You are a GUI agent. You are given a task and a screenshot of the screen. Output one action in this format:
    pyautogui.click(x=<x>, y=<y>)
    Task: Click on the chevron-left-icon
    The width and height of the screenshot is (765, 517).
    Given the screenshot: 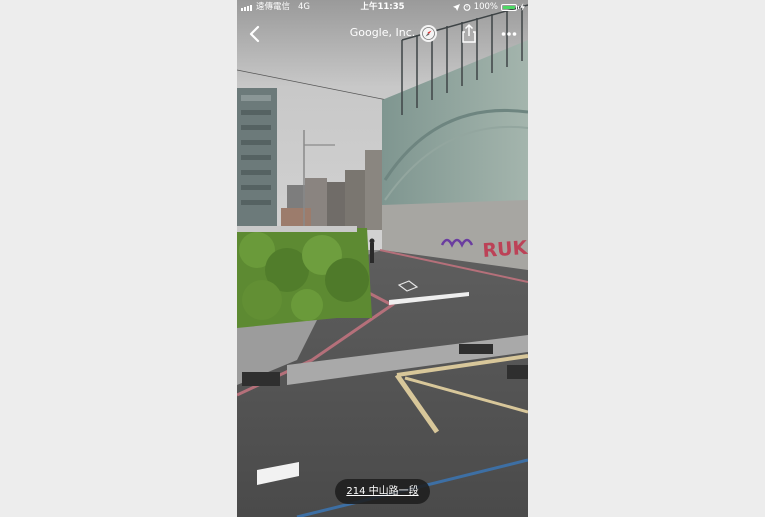 What is the action you would take?
    pyautogui.click(x=254, y=34)
    